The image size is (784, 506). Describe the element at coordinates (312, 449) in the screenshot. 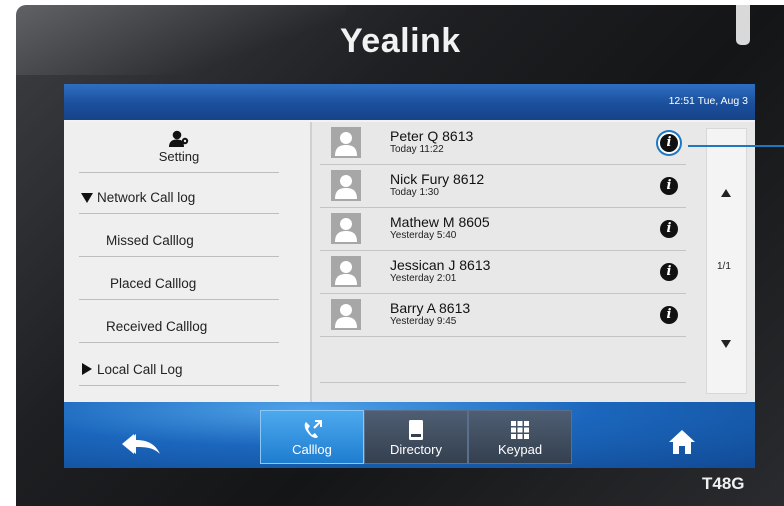

I see `softkey-label: Calllog` at that location.